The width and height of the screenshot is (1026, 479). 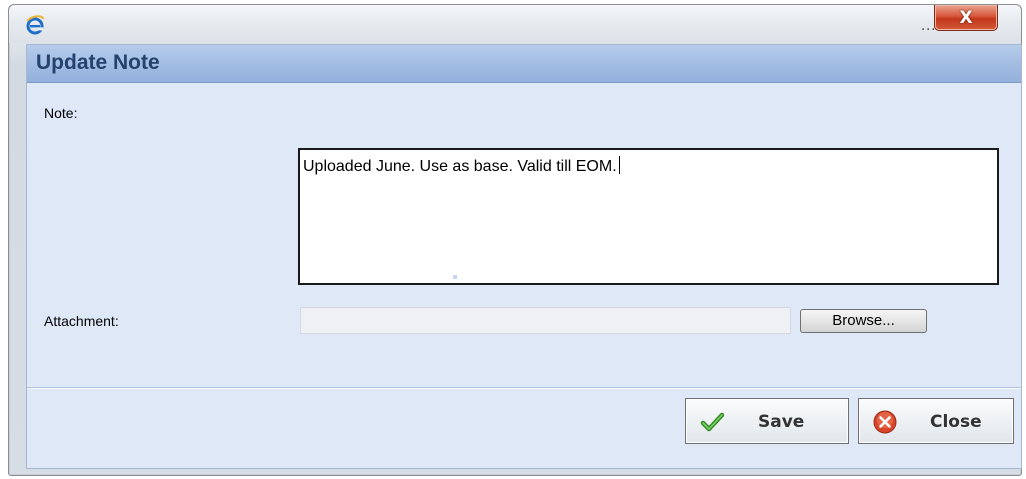 What do you see at coordinates (61, 113) in the screenshot?
I see `note-label: Note:` at bounding box center [61, 113].